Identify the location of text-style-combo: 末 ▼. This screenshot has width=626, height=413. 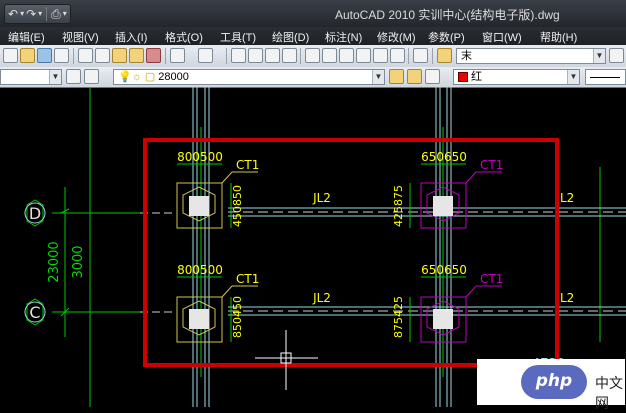
(531, 56).